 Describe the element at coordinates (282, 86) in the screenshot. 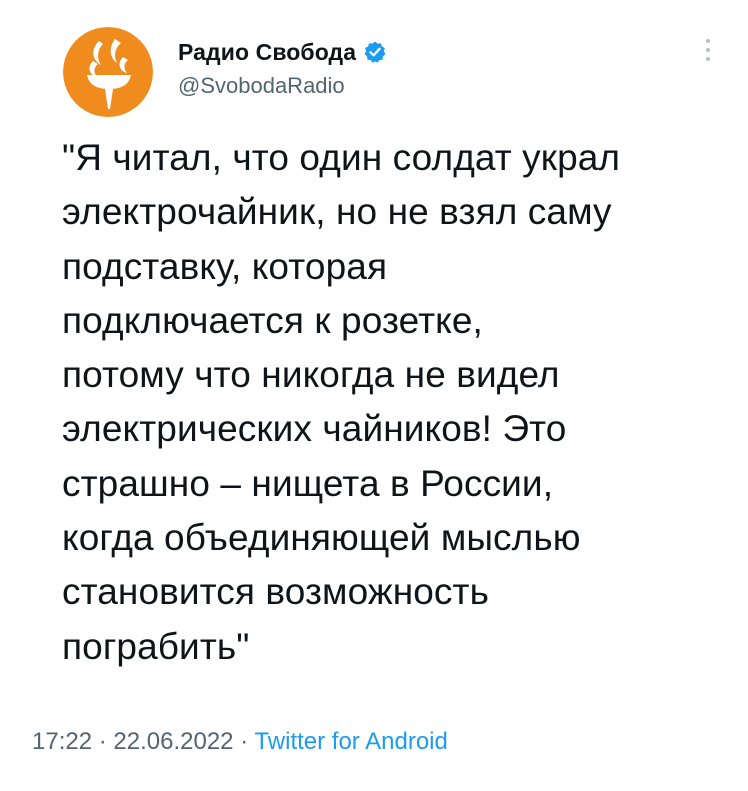

I see `handle: @SvobodaRadio` at that location.